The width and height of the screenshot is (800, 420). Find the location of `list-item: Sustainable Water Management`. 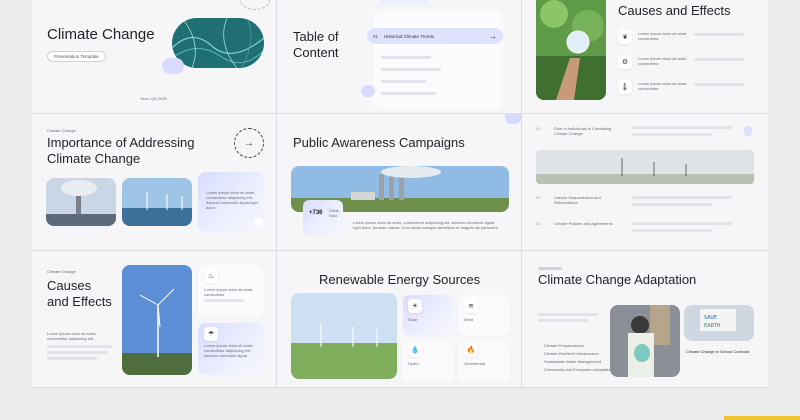

list-item: Sustainable Water Management is located at coordinates (572, 361).